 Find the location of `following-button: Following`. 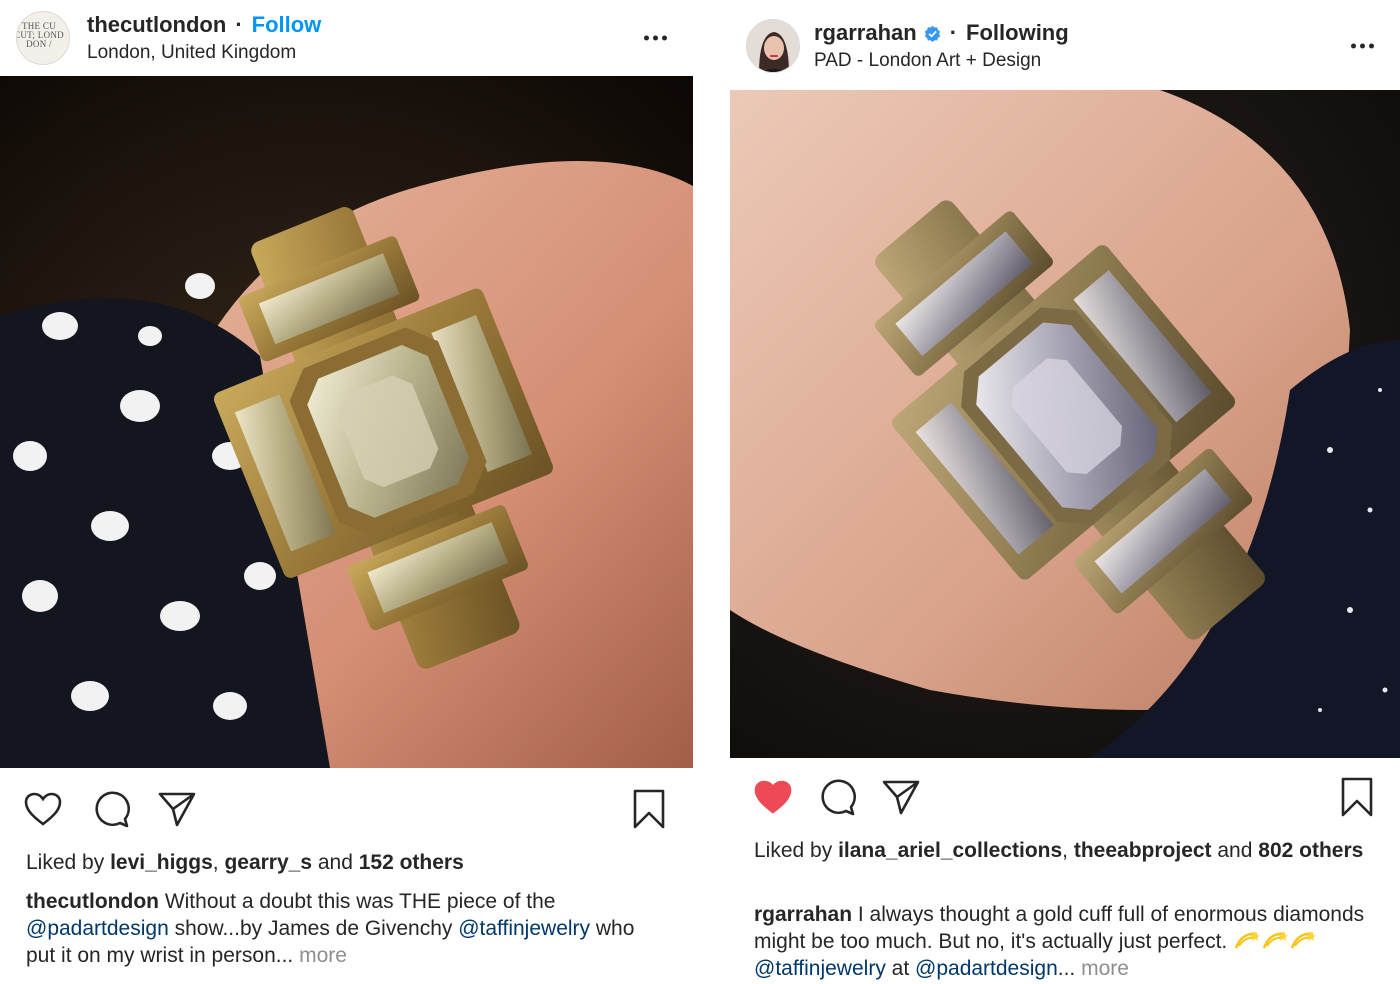

following-button: Following is located at coordinates (1017, 33).